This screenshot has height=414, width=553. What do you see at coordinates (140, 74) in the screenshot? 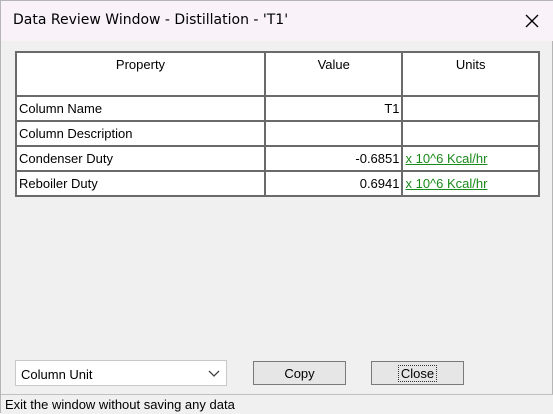
I see `column-header-property: Property` at bounding box center [140, 74].